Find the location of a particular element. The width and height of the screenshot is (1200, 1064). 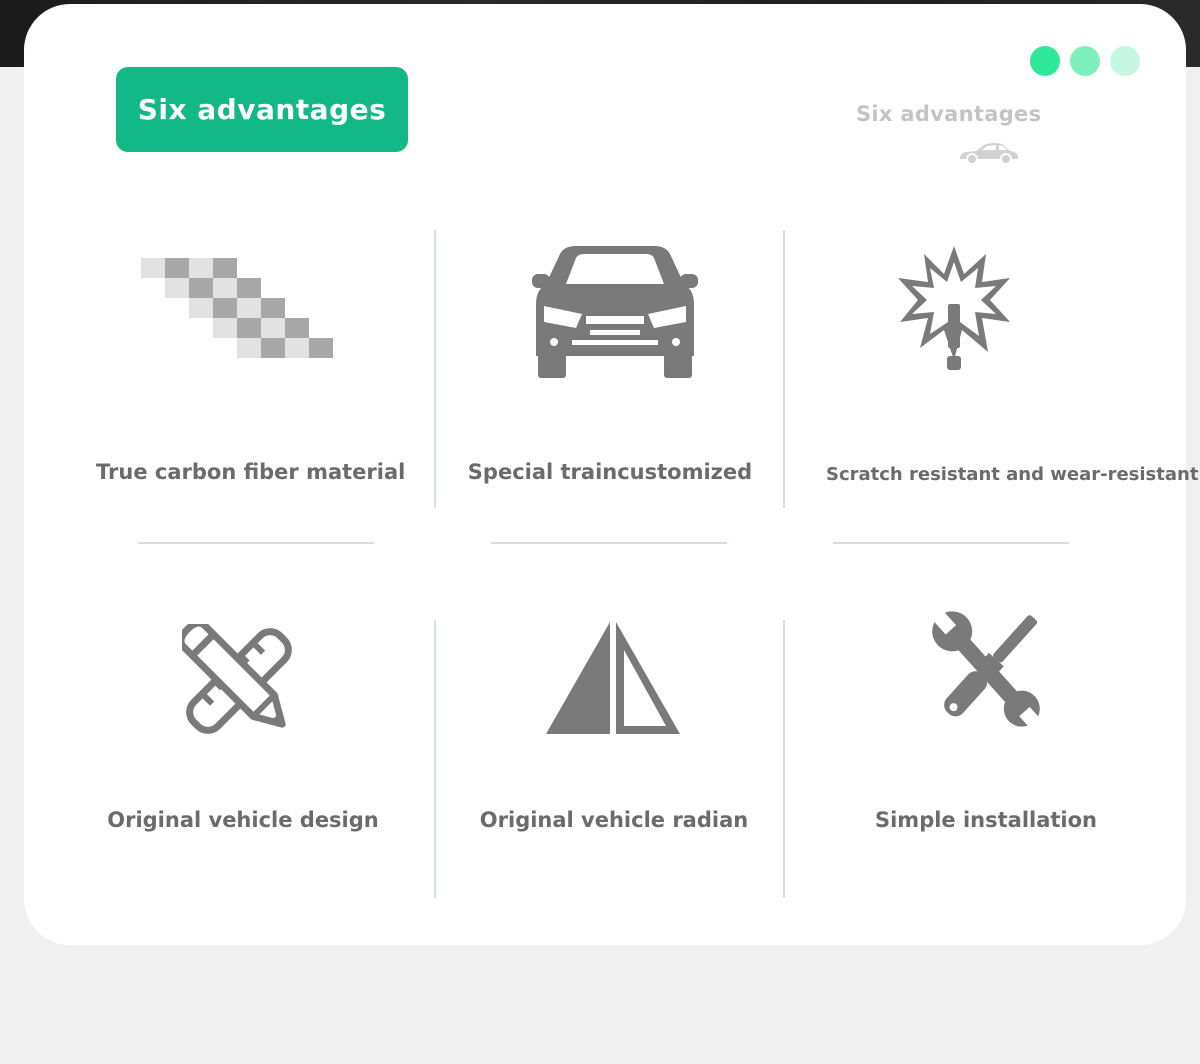

section-subtitle: Six advantages is located at coordinates (949, 114).